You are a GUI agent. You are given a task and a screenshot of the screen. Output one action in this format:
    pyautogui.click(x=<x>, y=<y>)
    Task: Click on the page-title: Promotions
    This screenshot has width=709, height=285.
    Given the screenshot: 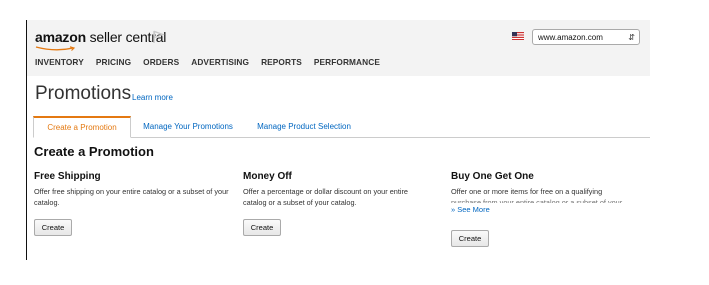 What is the action you would take?
    pyautogui.click(x=83, y=93)
    